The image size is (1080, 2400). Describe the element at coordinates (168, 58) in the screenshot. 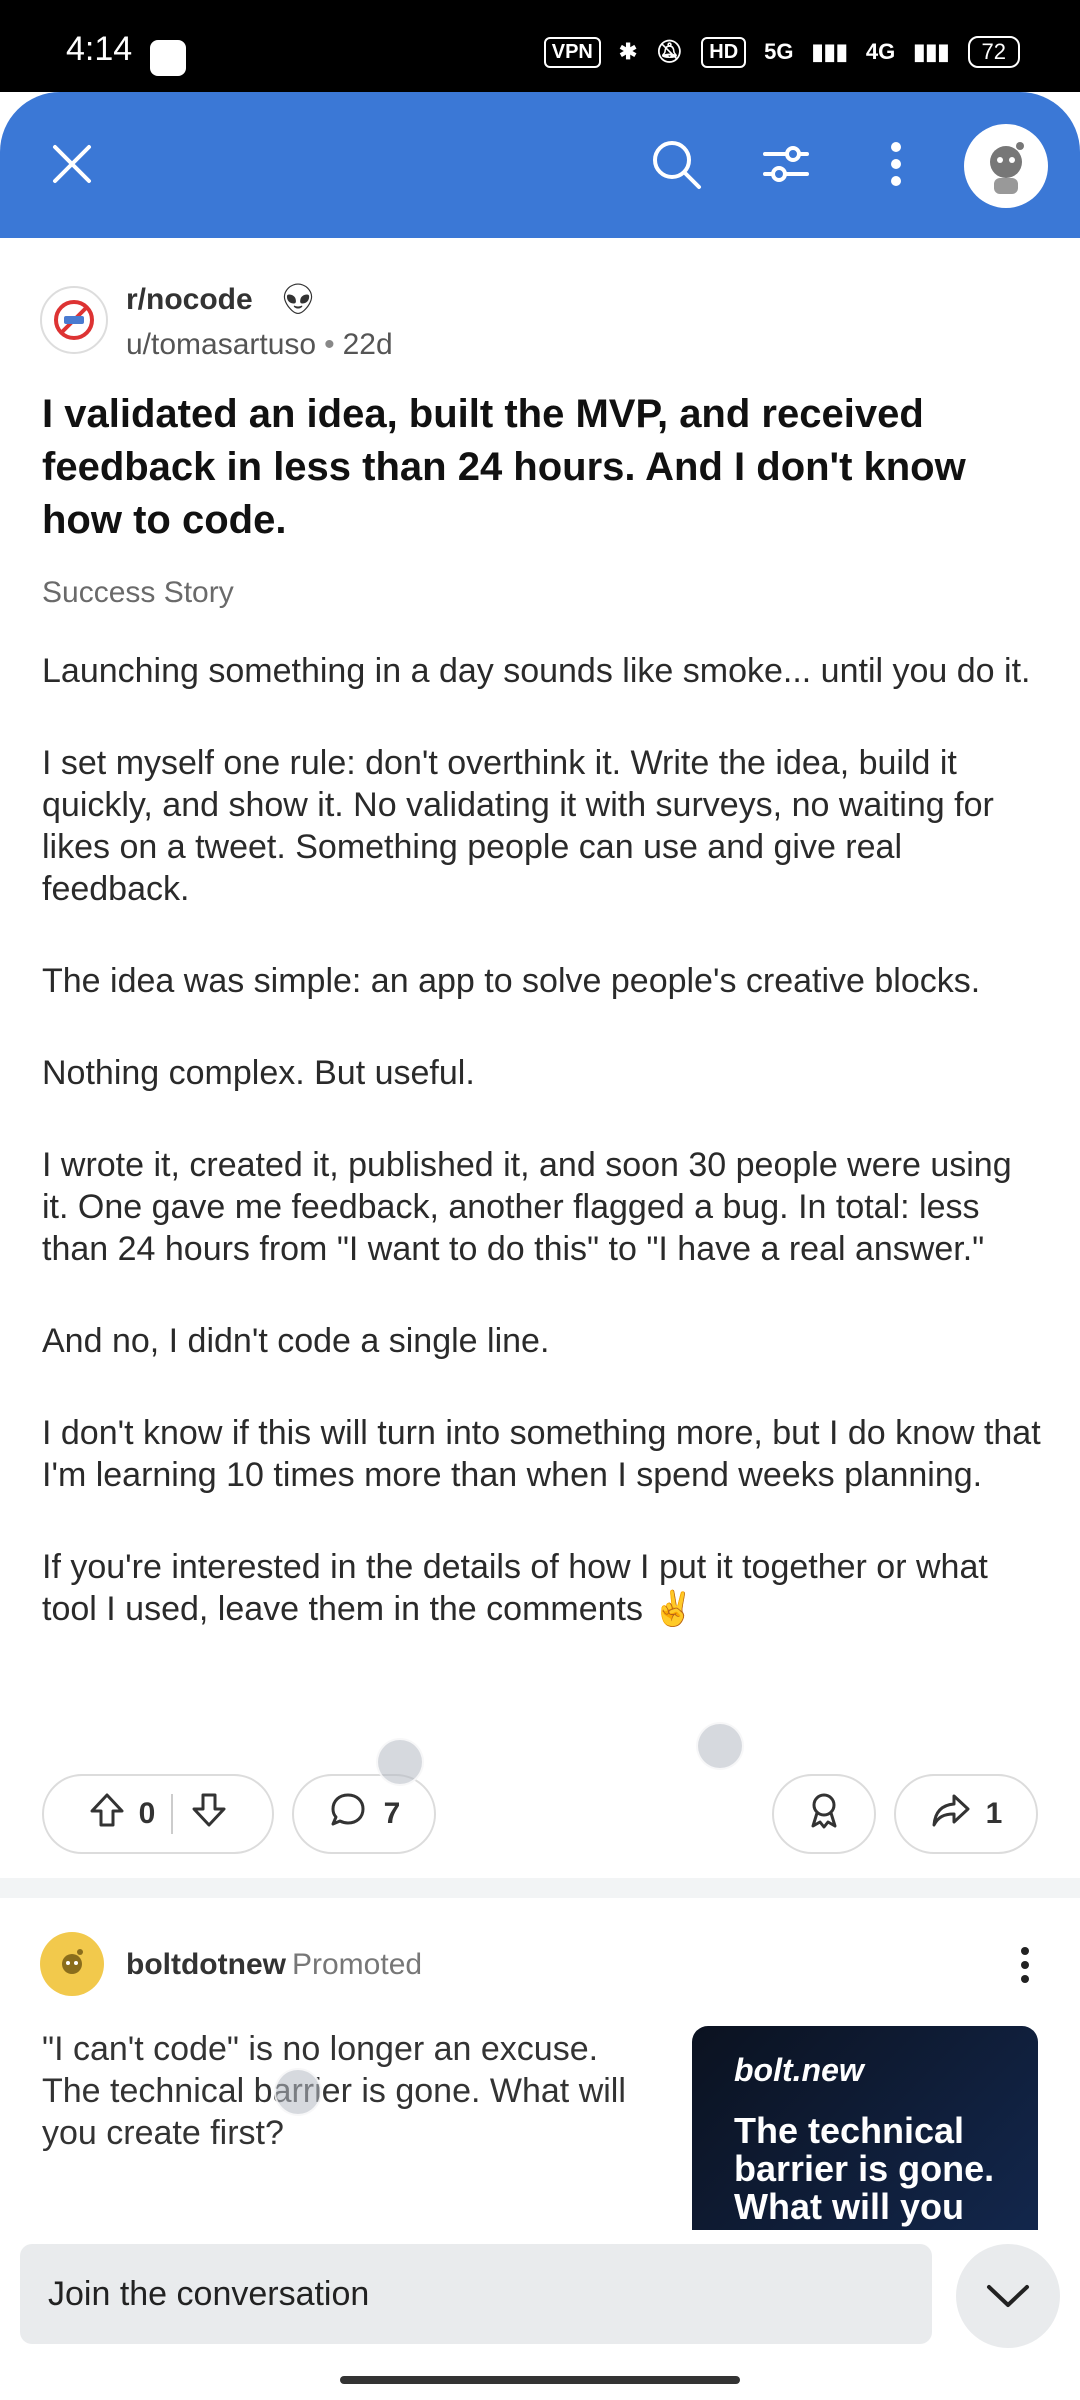

I see `app-notification-icon` at that location.